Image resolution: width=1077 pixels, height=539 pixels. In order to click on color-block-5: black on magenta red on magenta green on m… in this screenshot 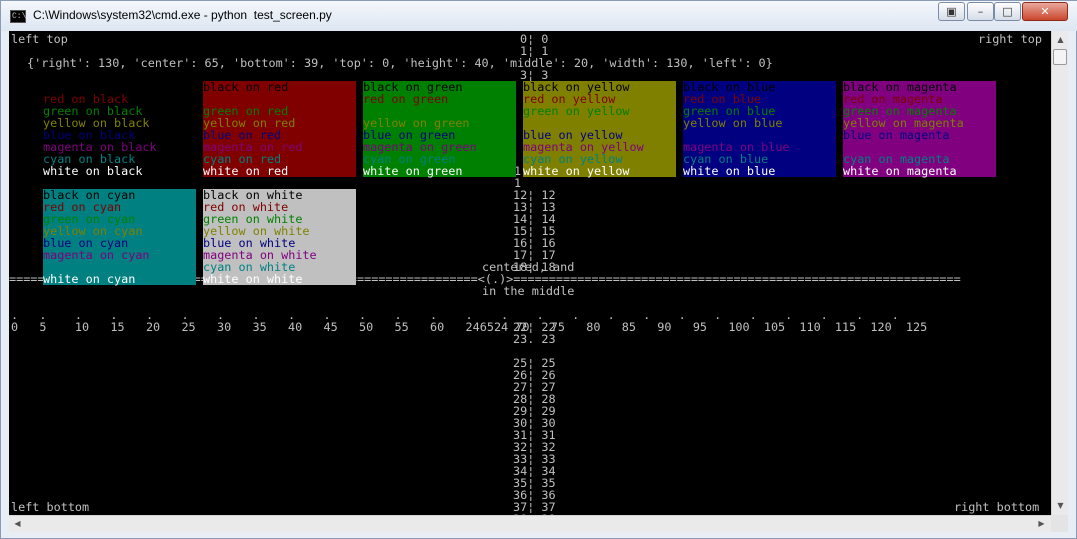, I will do `click(919, 129)`.